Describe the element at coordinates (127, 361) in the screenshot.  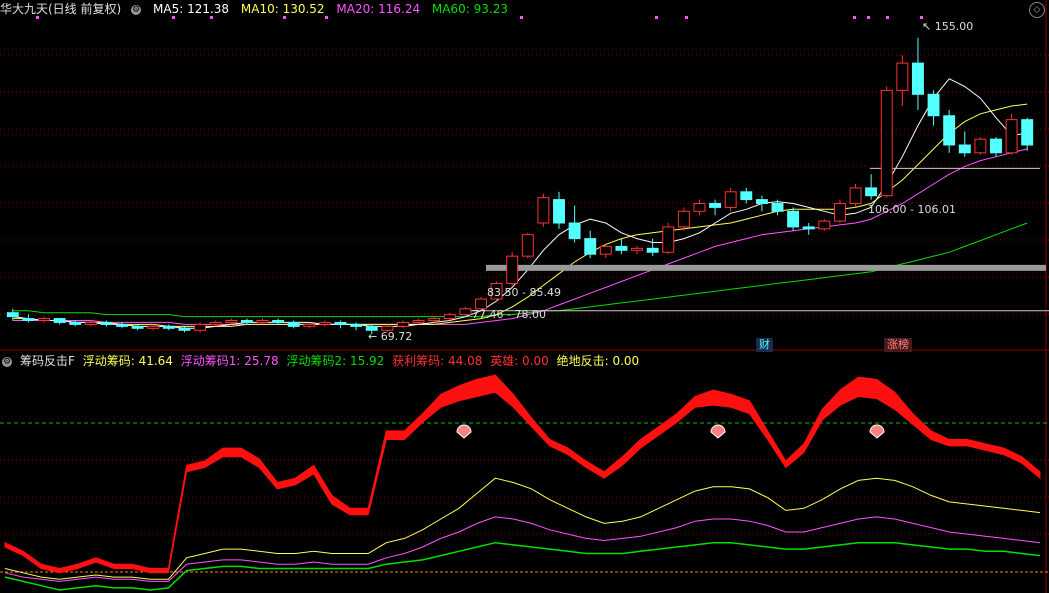
I see `float-chips: 浮动筹码: 41.64` at that location.